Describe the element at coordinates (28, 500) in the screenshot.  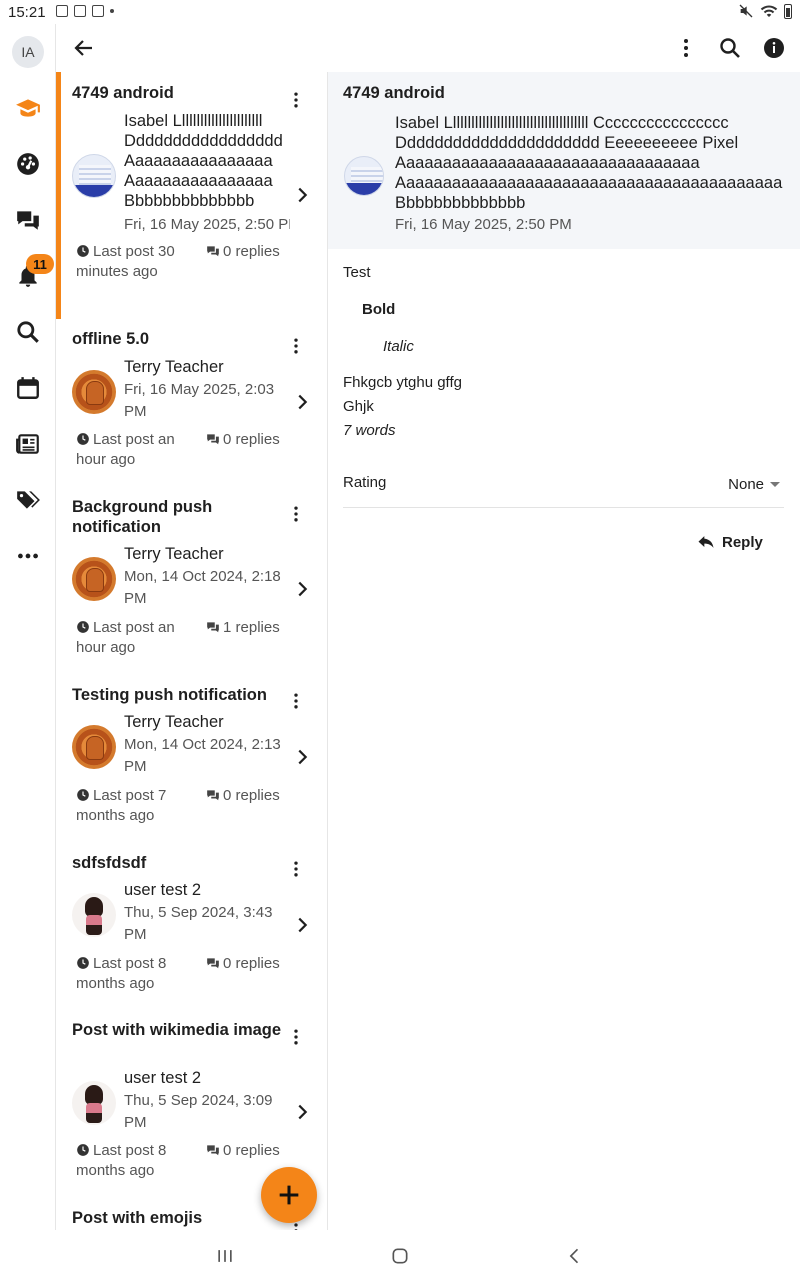
I see `rail-item-tags` at that location.